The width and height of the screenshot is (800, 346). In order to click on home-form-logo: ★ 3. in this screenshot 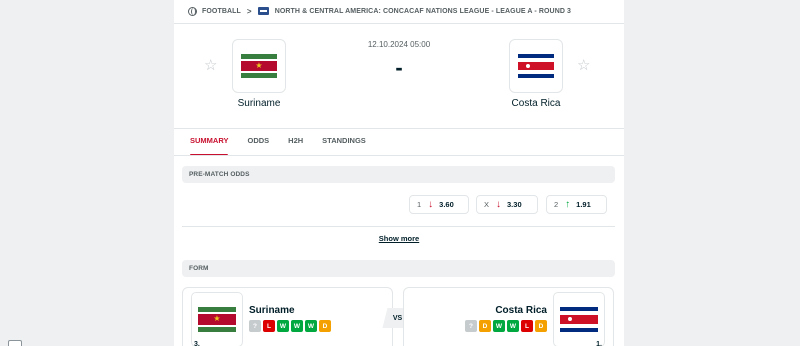, I will do `click(217, 319)`.